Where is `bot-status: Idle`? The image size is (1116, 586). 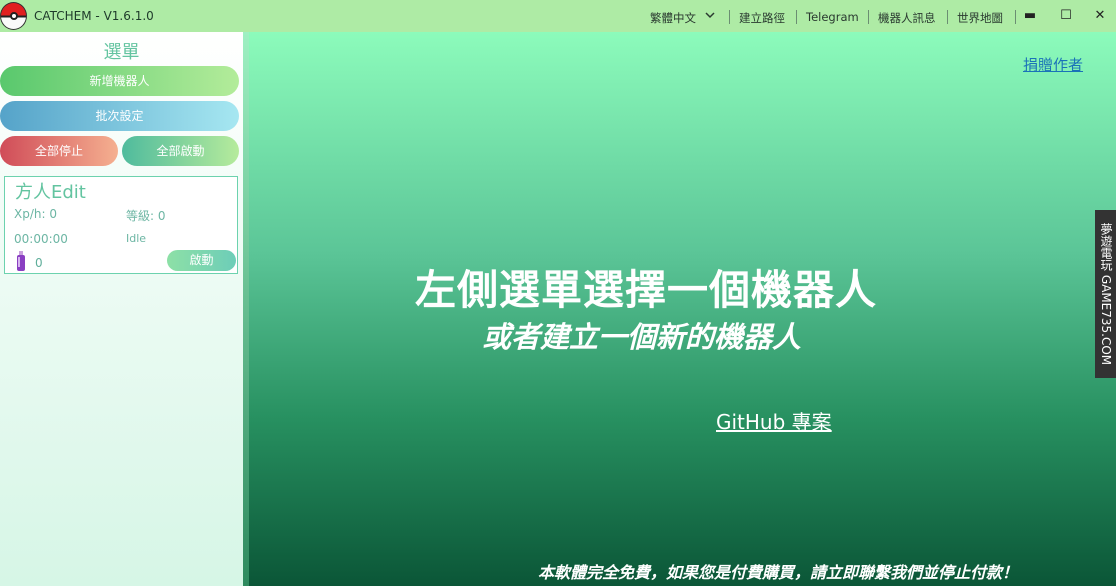
bot-status: Idle is located at coordinates (136, 238).